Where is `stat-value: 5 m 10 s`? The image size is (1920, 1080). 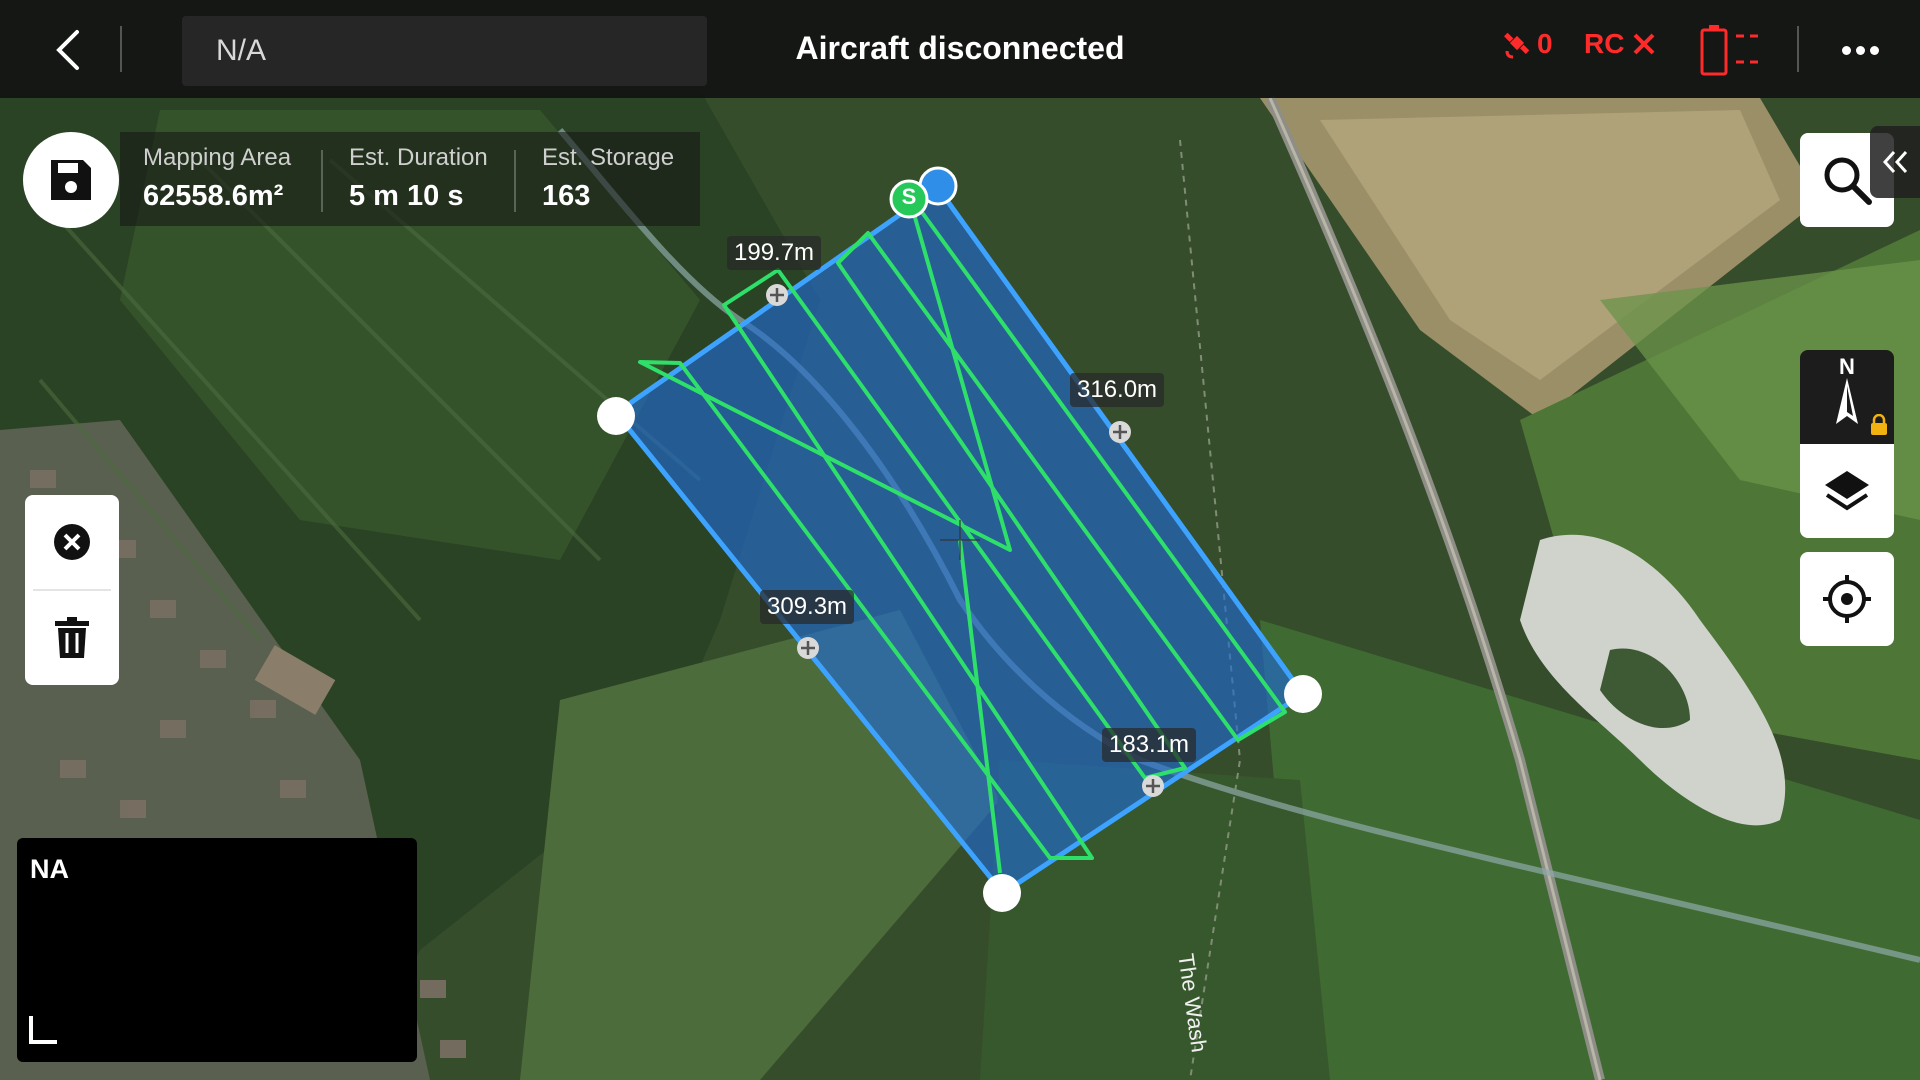 stat-value: 5 m 10 s is located at coordinates (406, 196).